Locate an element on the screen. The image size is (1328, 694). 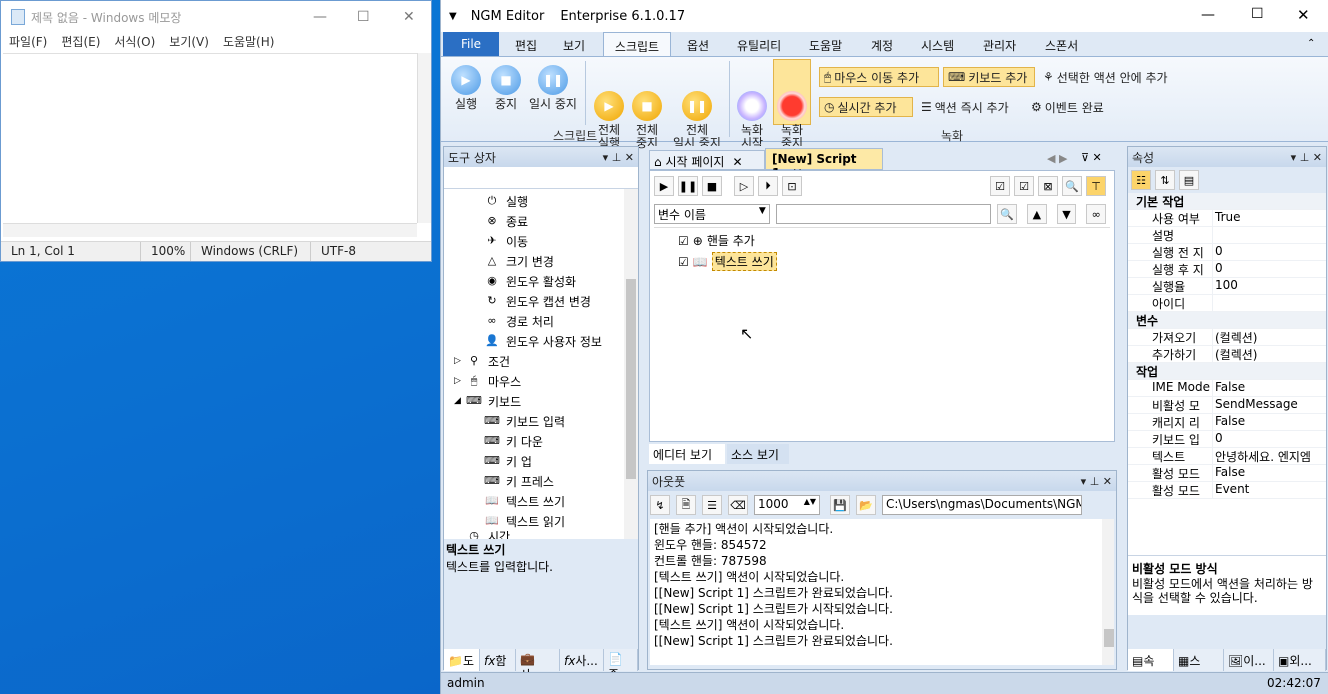
tree-item-key-input: ⌨ 키보드 입력 is located at coordinates (541, 421).